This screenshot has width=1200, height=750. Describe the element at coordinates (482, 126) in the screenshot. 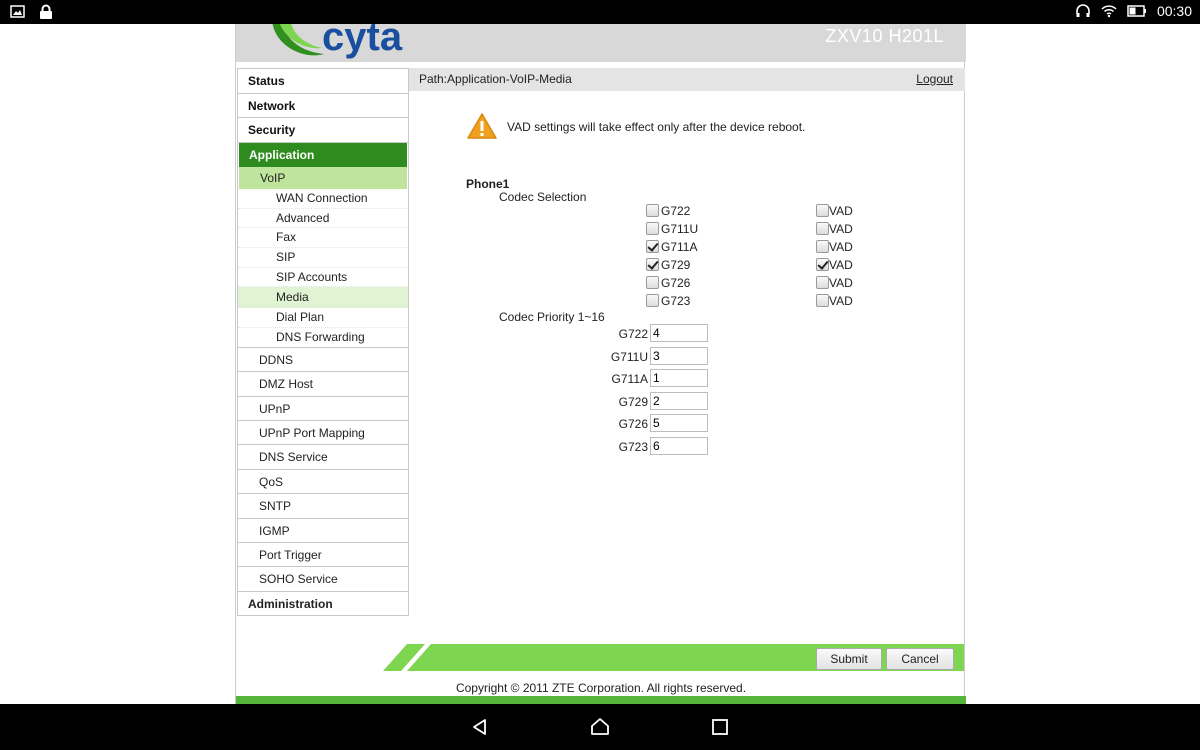

I see `warning-icon` at that location.